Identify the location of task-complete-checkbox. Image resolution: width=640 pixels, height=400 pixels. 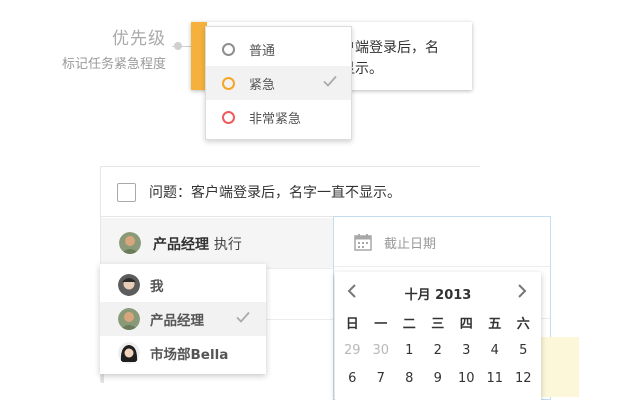
(126, 192).